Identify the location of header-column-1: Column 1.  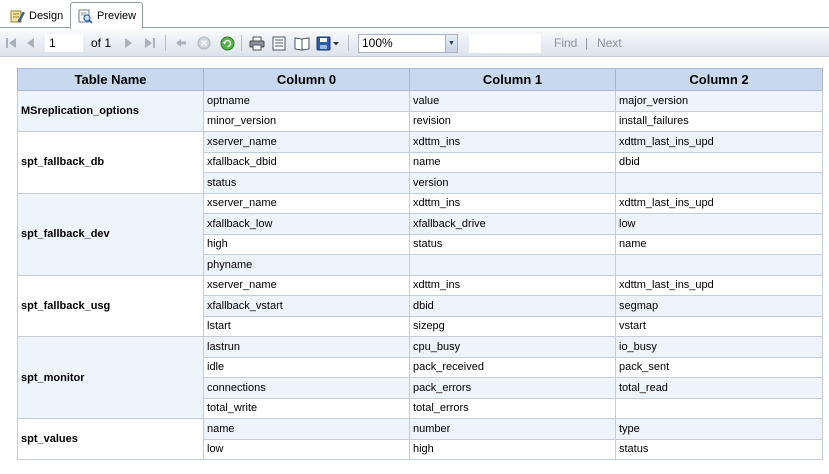
(512, 79).